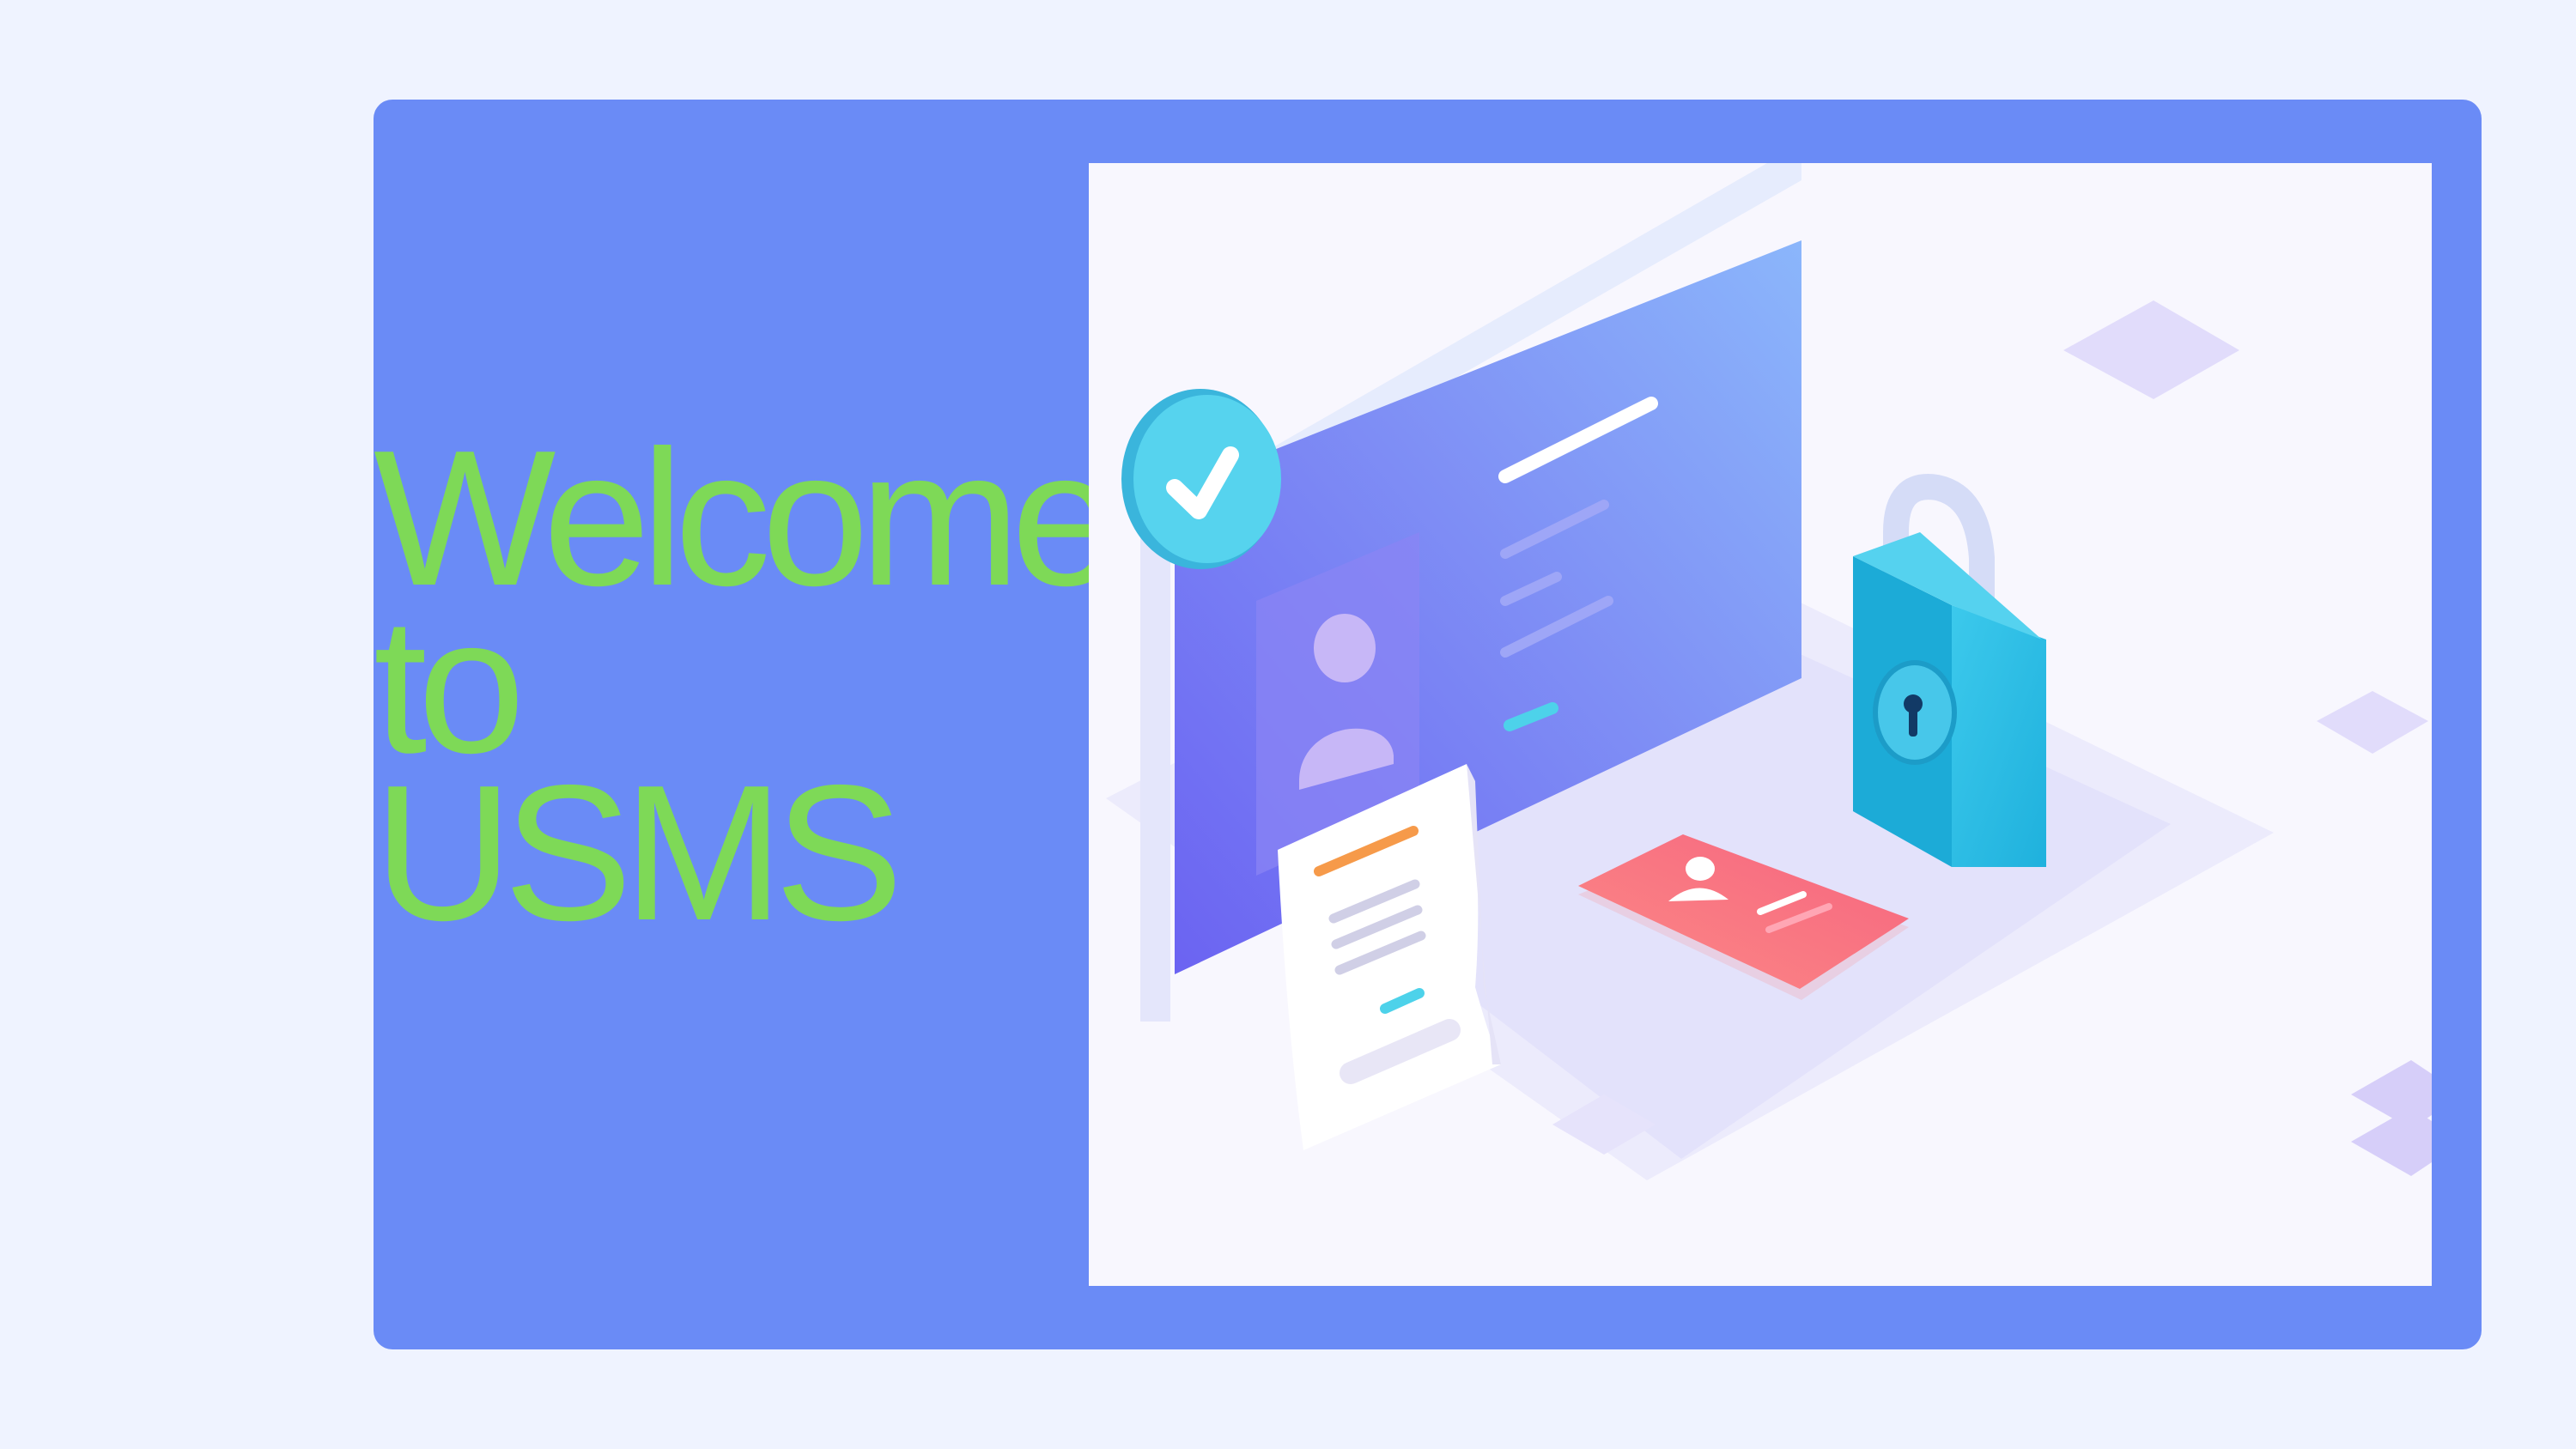  Describe the element at coordinates (1950, 670) in the screenshot. I see `padlock-icon` at that location.